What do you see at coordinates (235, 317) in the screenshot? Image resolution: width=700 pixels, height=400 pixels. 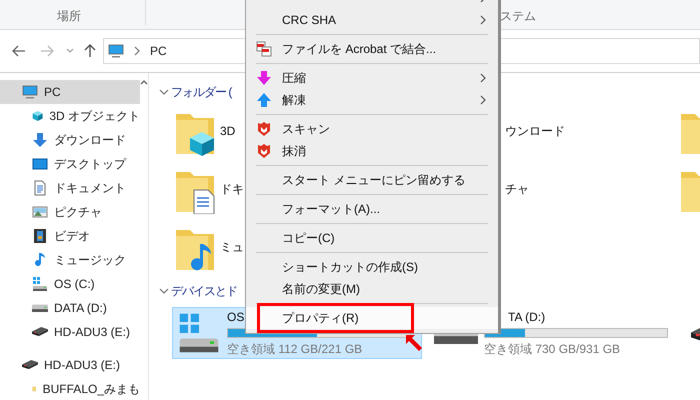 I see `drive-name: OS` at bounding box center [235, 317].